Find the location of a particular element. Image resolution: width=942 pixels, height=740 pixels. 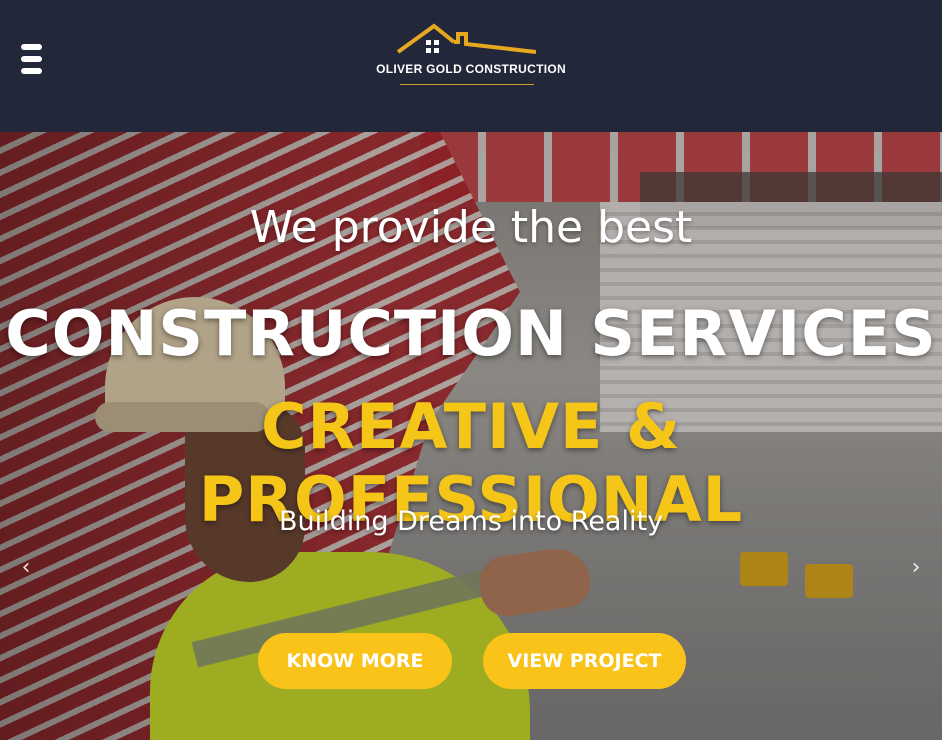

hamburger-menu-icon is located at coordinates (31, 59).